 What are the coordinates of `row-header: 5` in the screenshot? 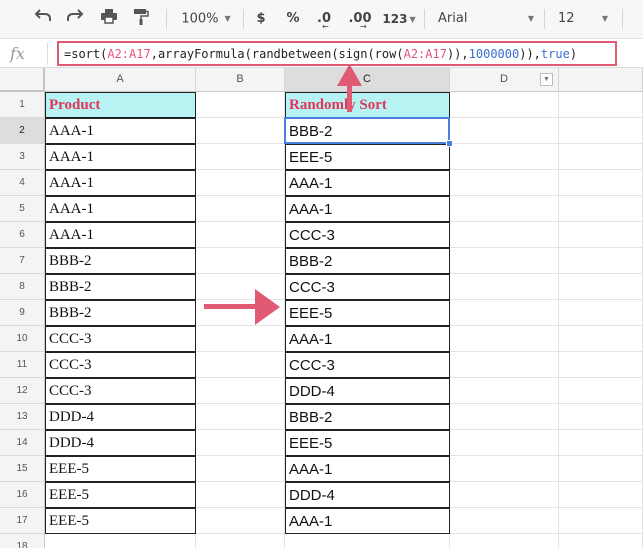 It's located at (22, 209).